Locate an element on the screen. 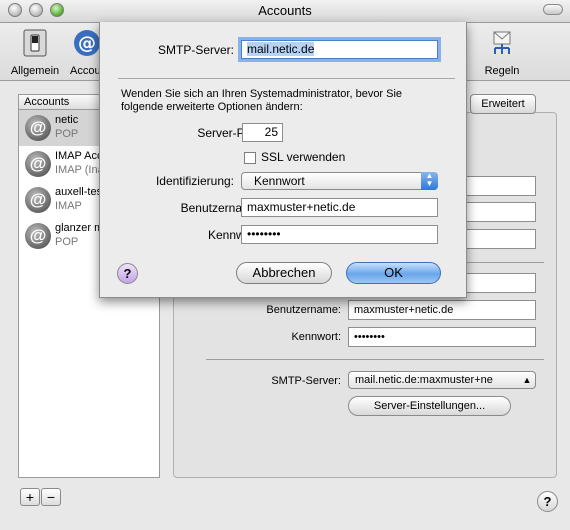 Image resolution: width=570 pixels, height=530 pixels. toolbar-toggle-button is located at coordinates (553, 9).